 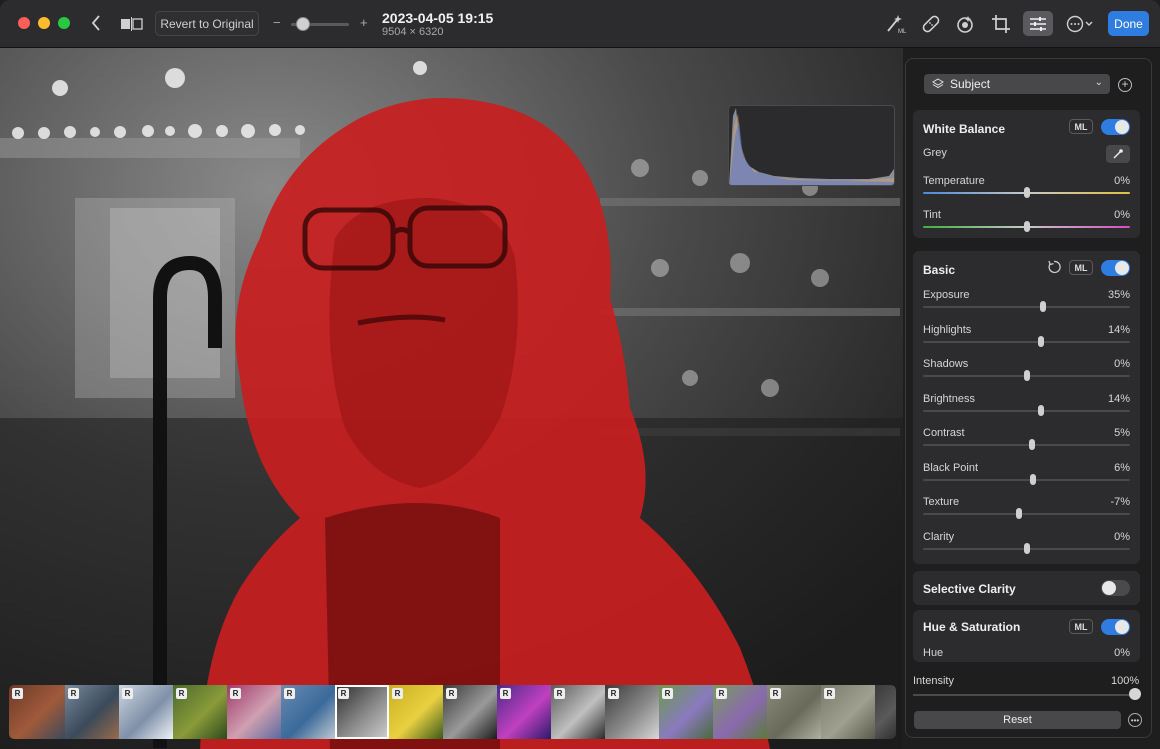 I want to click on minimize-window-button, so click(x=44, y=23).